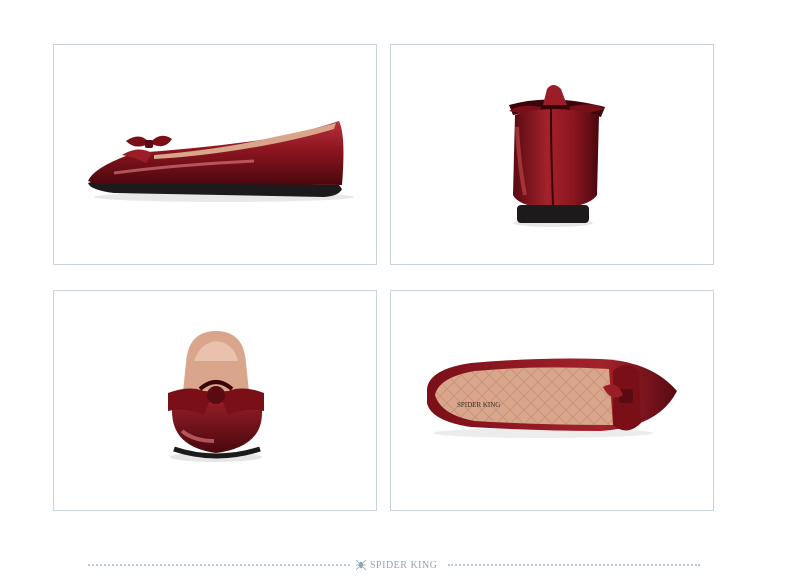 This screenshot has width=790, height=586. Describe the element at coordinates (404, 565) in the screenshot. I see `brand-name: SPIDER KING` at that location.